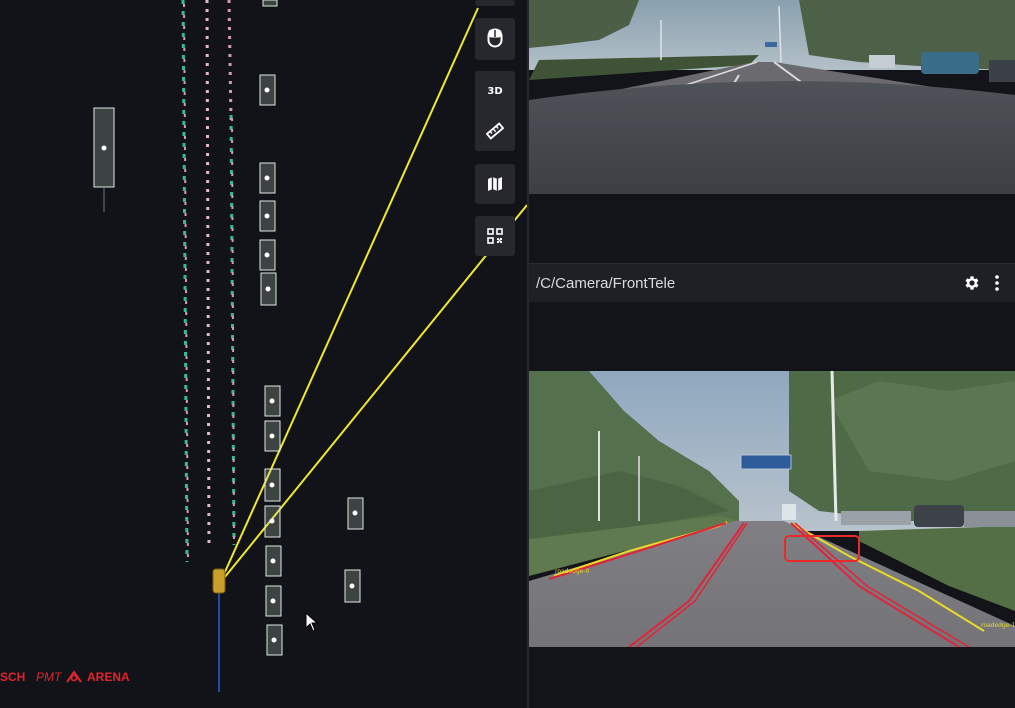 The height and width of the screenshot is (708, 1015). I want to click on toolbar-group-map, so click(495, 184).